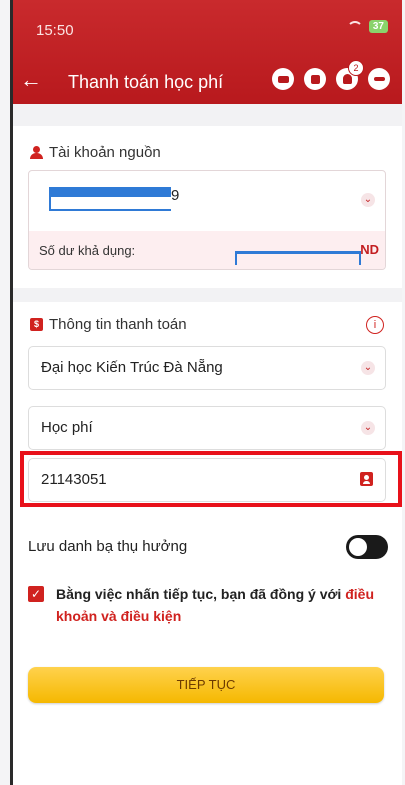 The height and width of the screenshot is (785, 405). Describe the element at coordinates (298, 252) in the screenshot. I see `redacted-balance` at that location.